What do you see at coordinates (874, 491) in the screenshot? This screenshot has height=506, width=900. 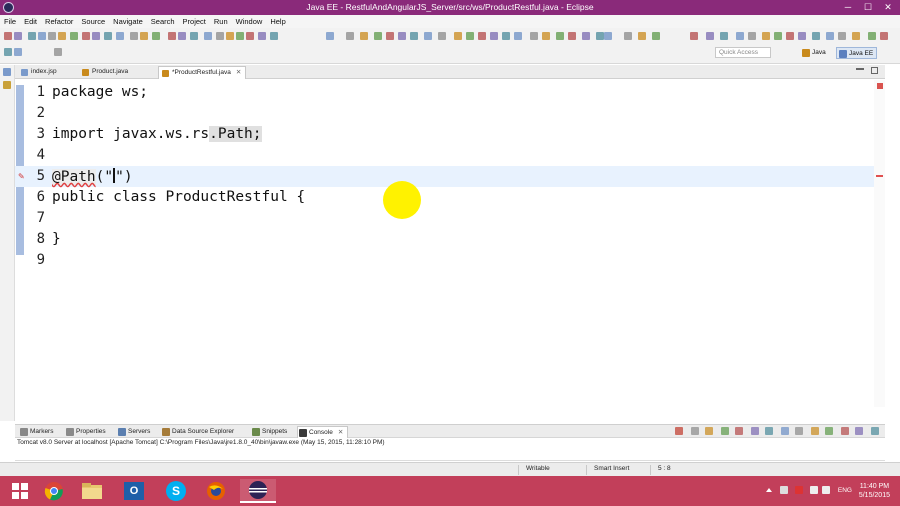 I see `system-clock: 11:40 PM 5/15/2015` at bounding box center [874, 491].